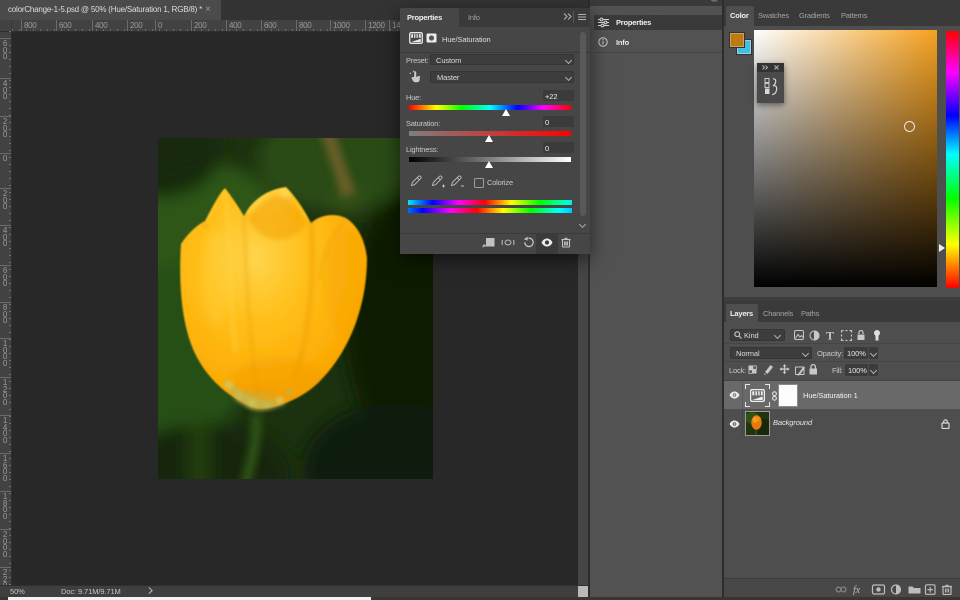 This screenshot has height=600, width=960. Describe the element at coordinates (857, 590) in the screenshot. I see `svg-text: fx` at that location.